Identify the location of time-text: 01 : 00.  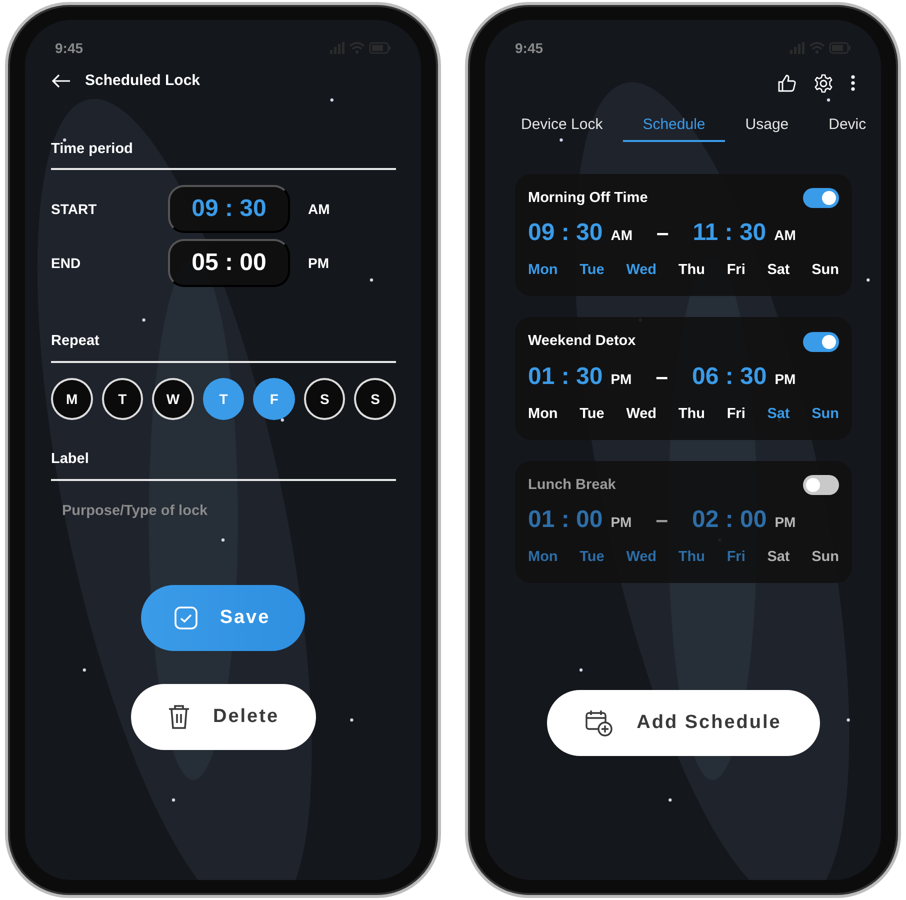
(565, 520).